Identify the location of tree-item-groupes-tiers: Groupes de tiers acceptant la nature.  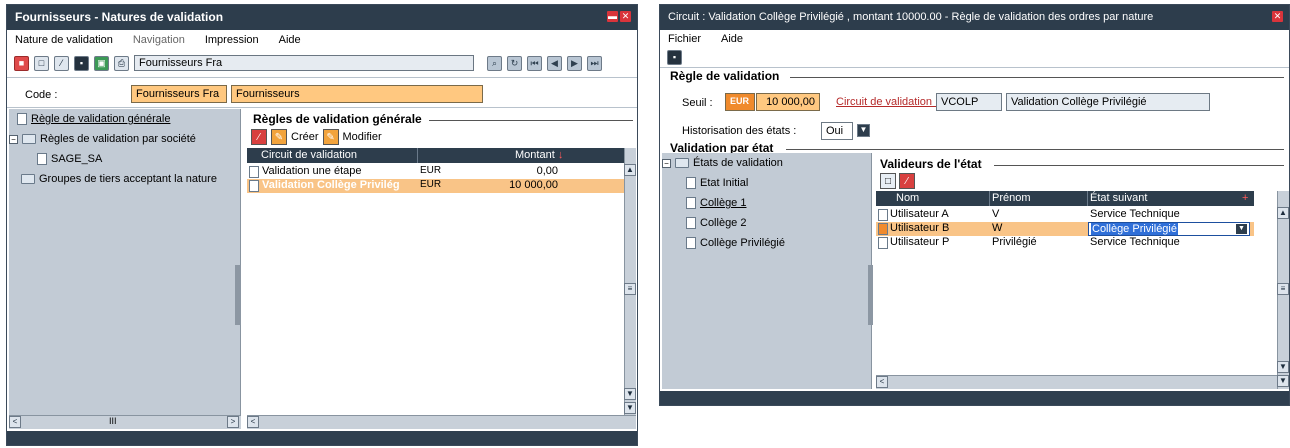
(119, 179).